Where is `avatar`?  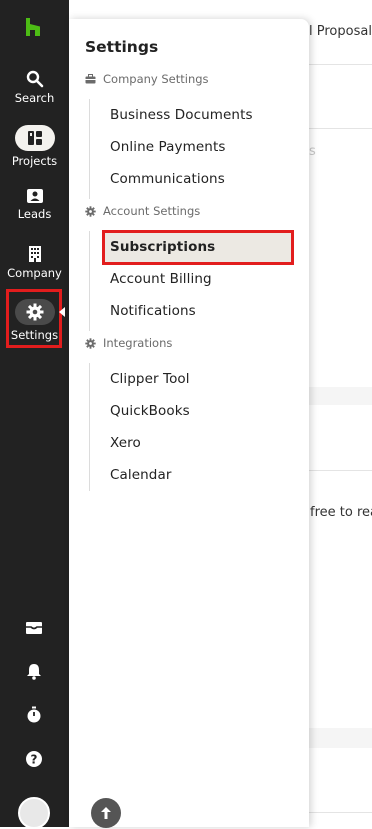 avatar is located at coordinates (34, 813).